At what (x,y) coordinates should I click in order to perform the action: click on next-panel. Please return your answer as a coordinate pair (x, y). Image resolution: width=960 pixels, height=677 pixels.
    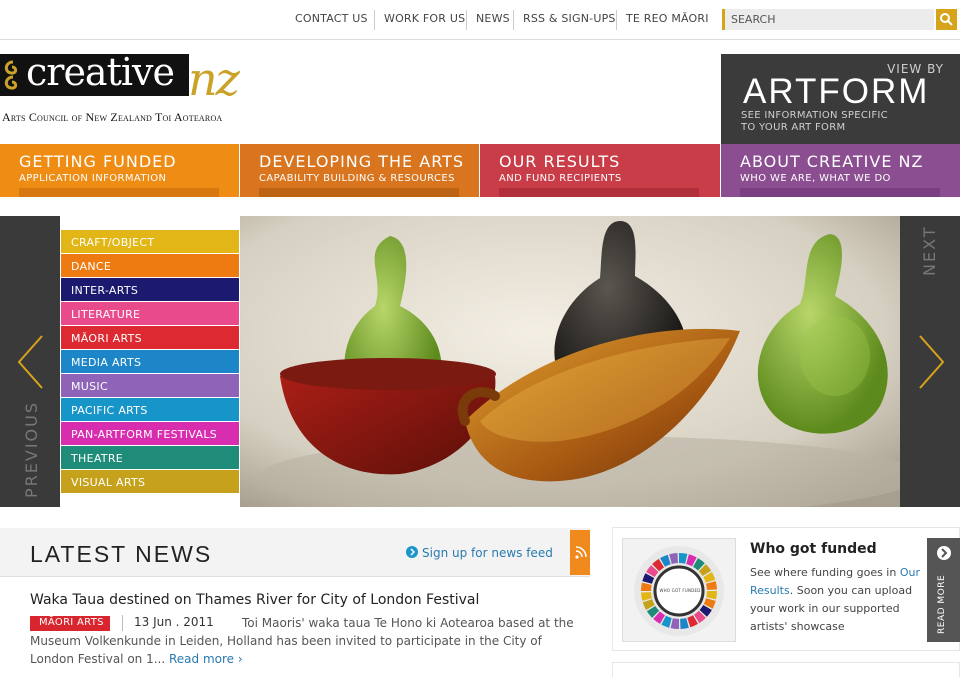
    Looking at the image, I should click on (786, 669).